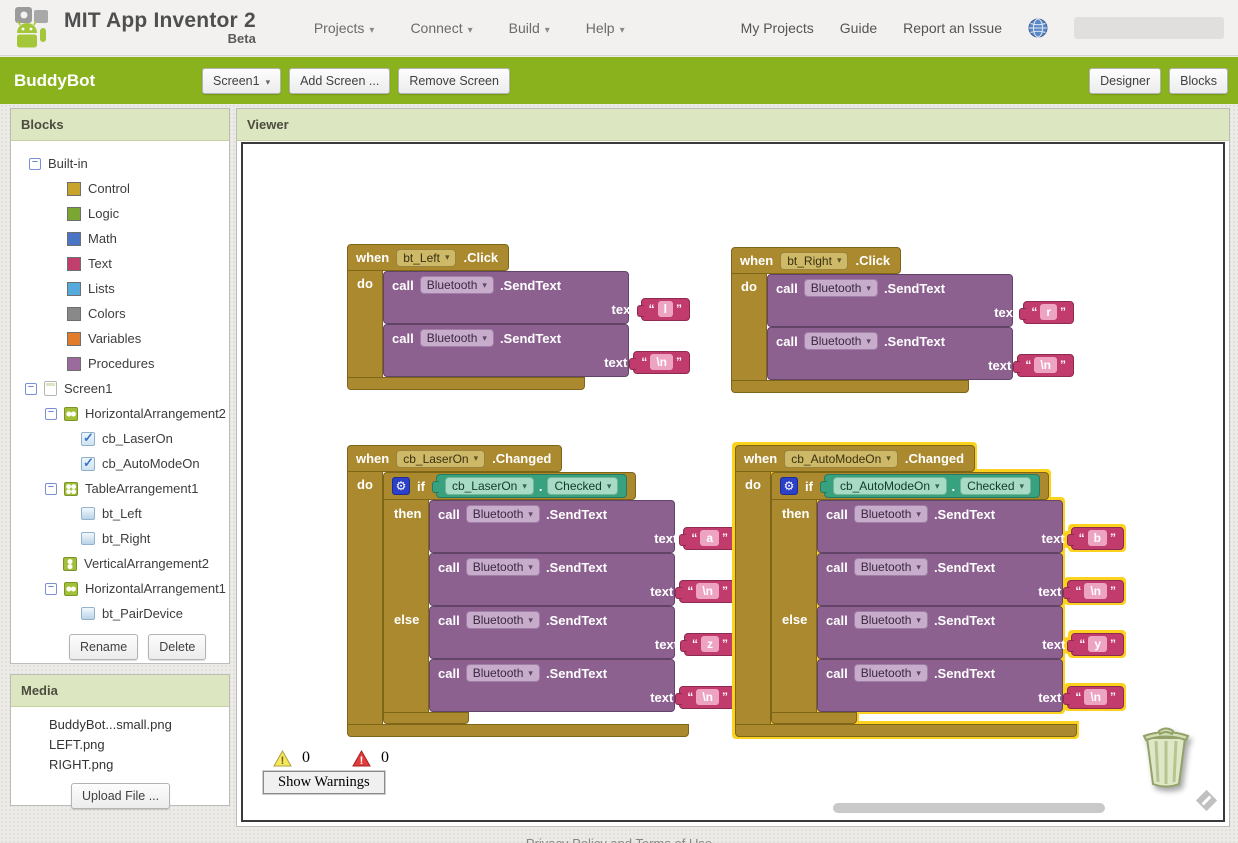  What do you see at coordinates (120, 488) in the screenshot?
I see `tree-item-tablearrangement1: TableArrangement1` at bounding box center [120, 488].